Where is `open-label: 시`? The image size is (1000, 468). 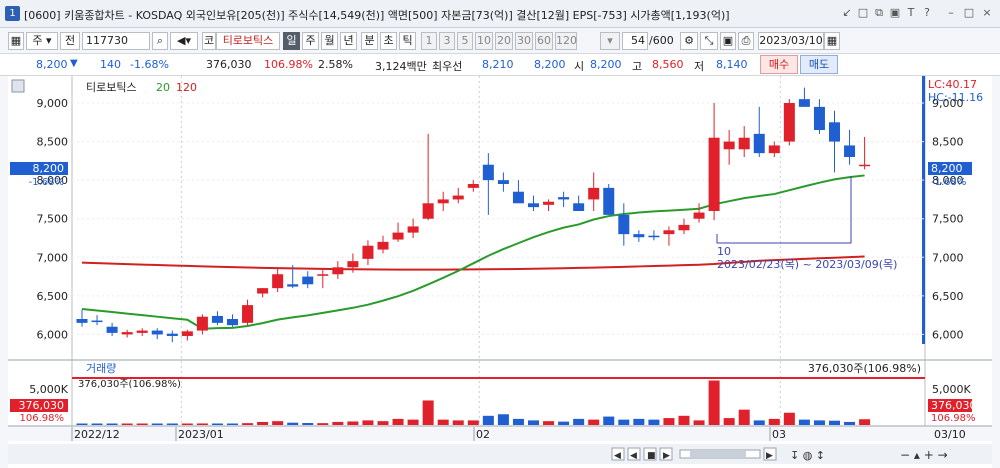
open-label: 시 is located at coordinates (579, 66).